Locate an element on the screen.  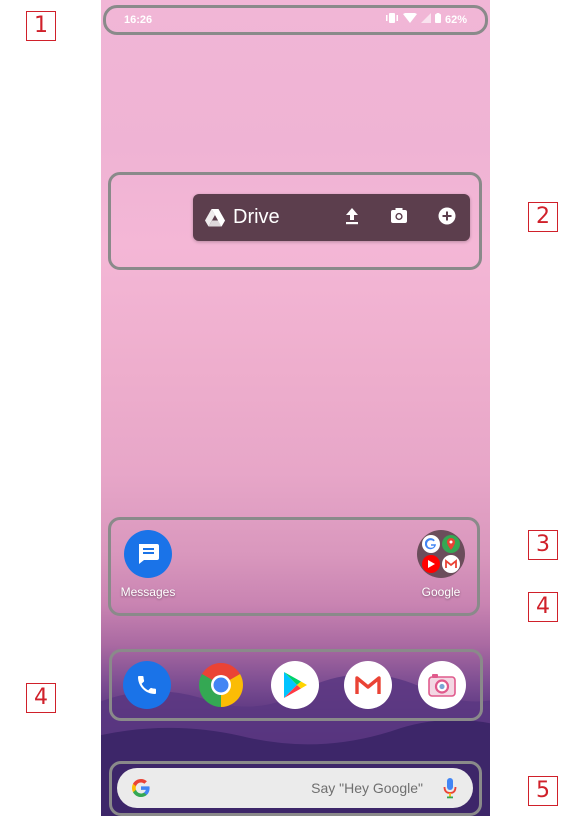
youtube-mini-icon is located at coordinates (431, 564).